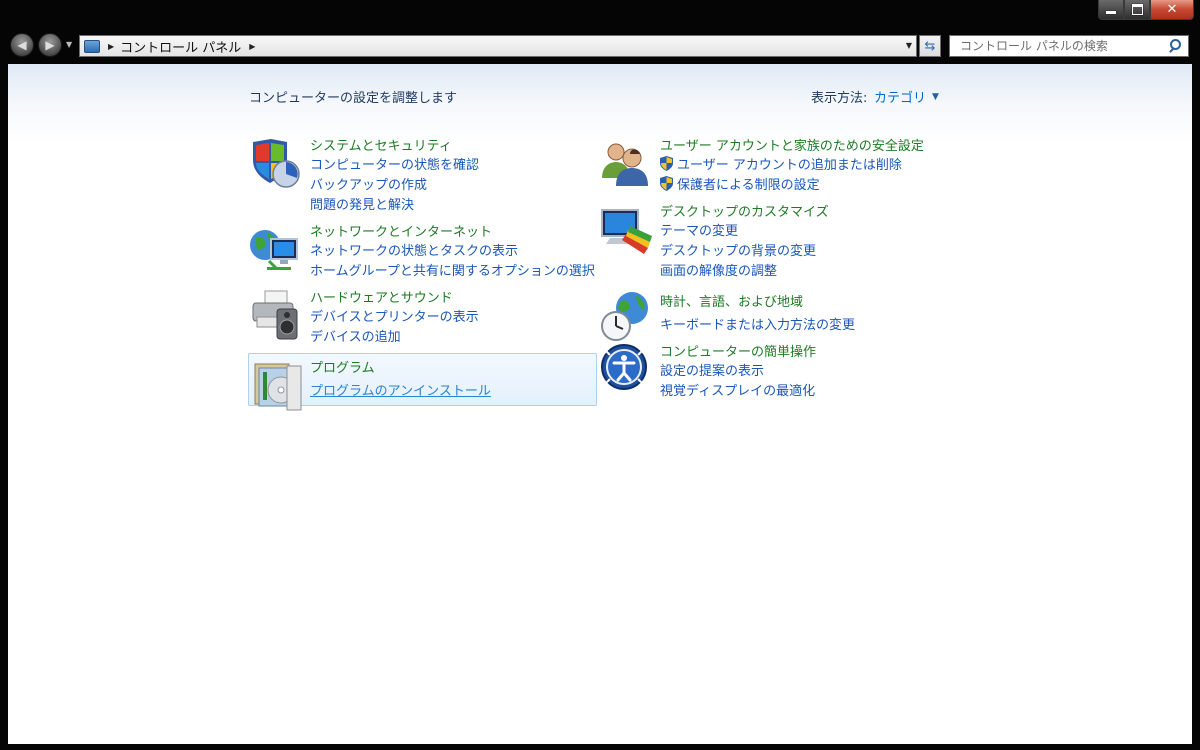 The width and height of the screenshot is (1200, 750). What do you see at coordinates (92, 46) in the screenshot?
I see `control-panel-icon` at bounding box center [92, 46].